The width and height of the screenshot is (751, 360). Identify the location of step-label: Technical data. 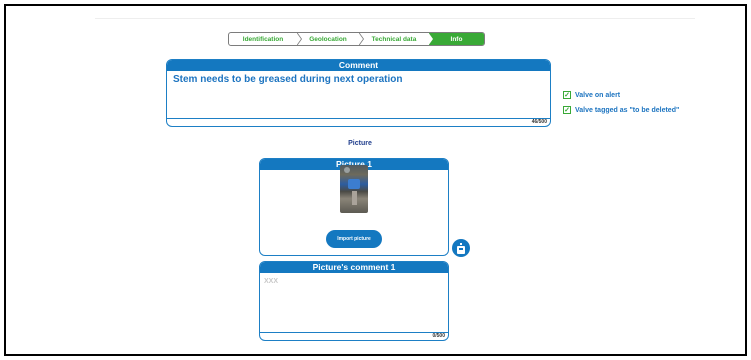
(394, 39).